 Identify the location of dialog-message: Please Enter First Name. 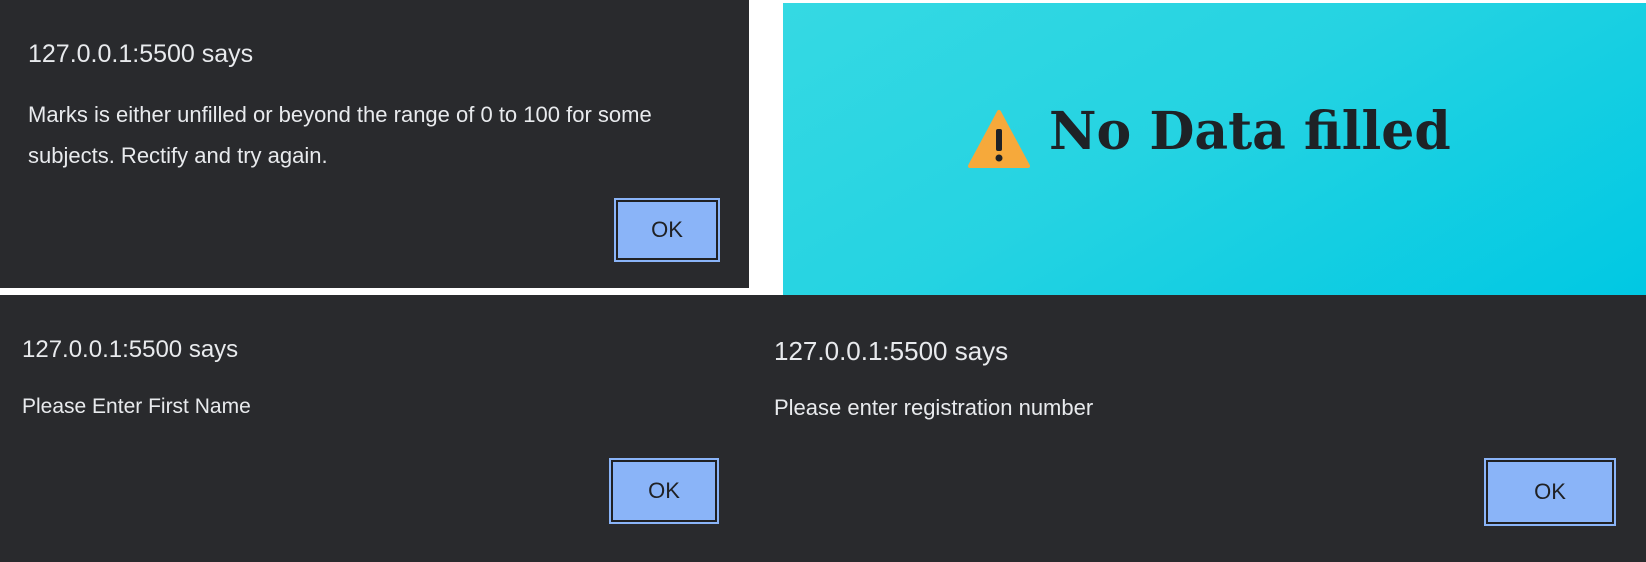
(136, 406).